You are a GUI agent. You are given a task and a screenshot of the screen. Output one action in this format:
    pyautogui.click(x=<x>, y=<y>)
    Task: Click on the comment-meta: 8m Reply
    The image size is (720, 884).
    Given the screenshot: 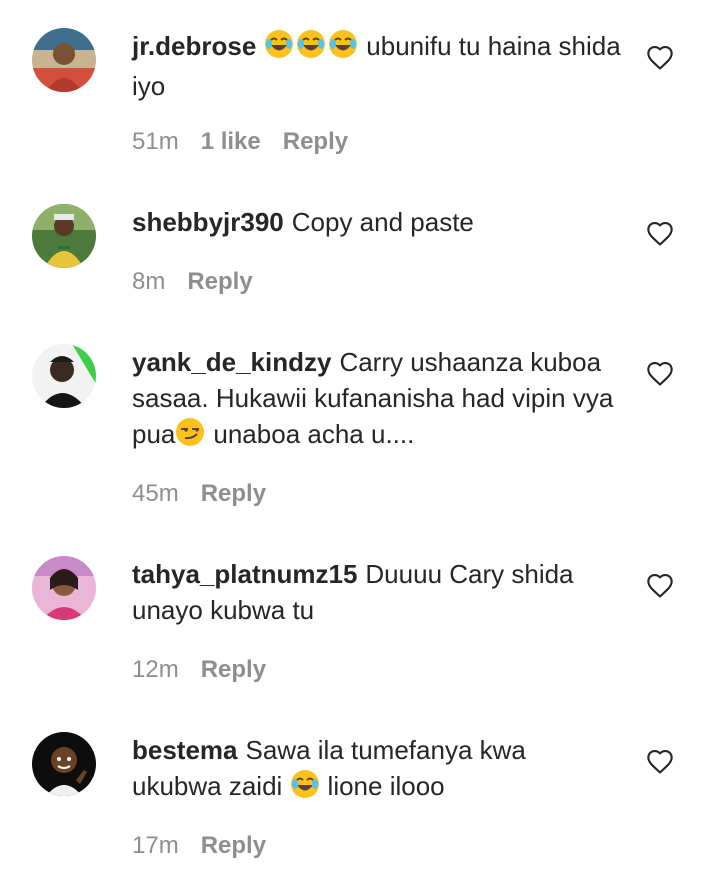 What is the action you would take?
    pyautogui.click(x=203, y=282)
    